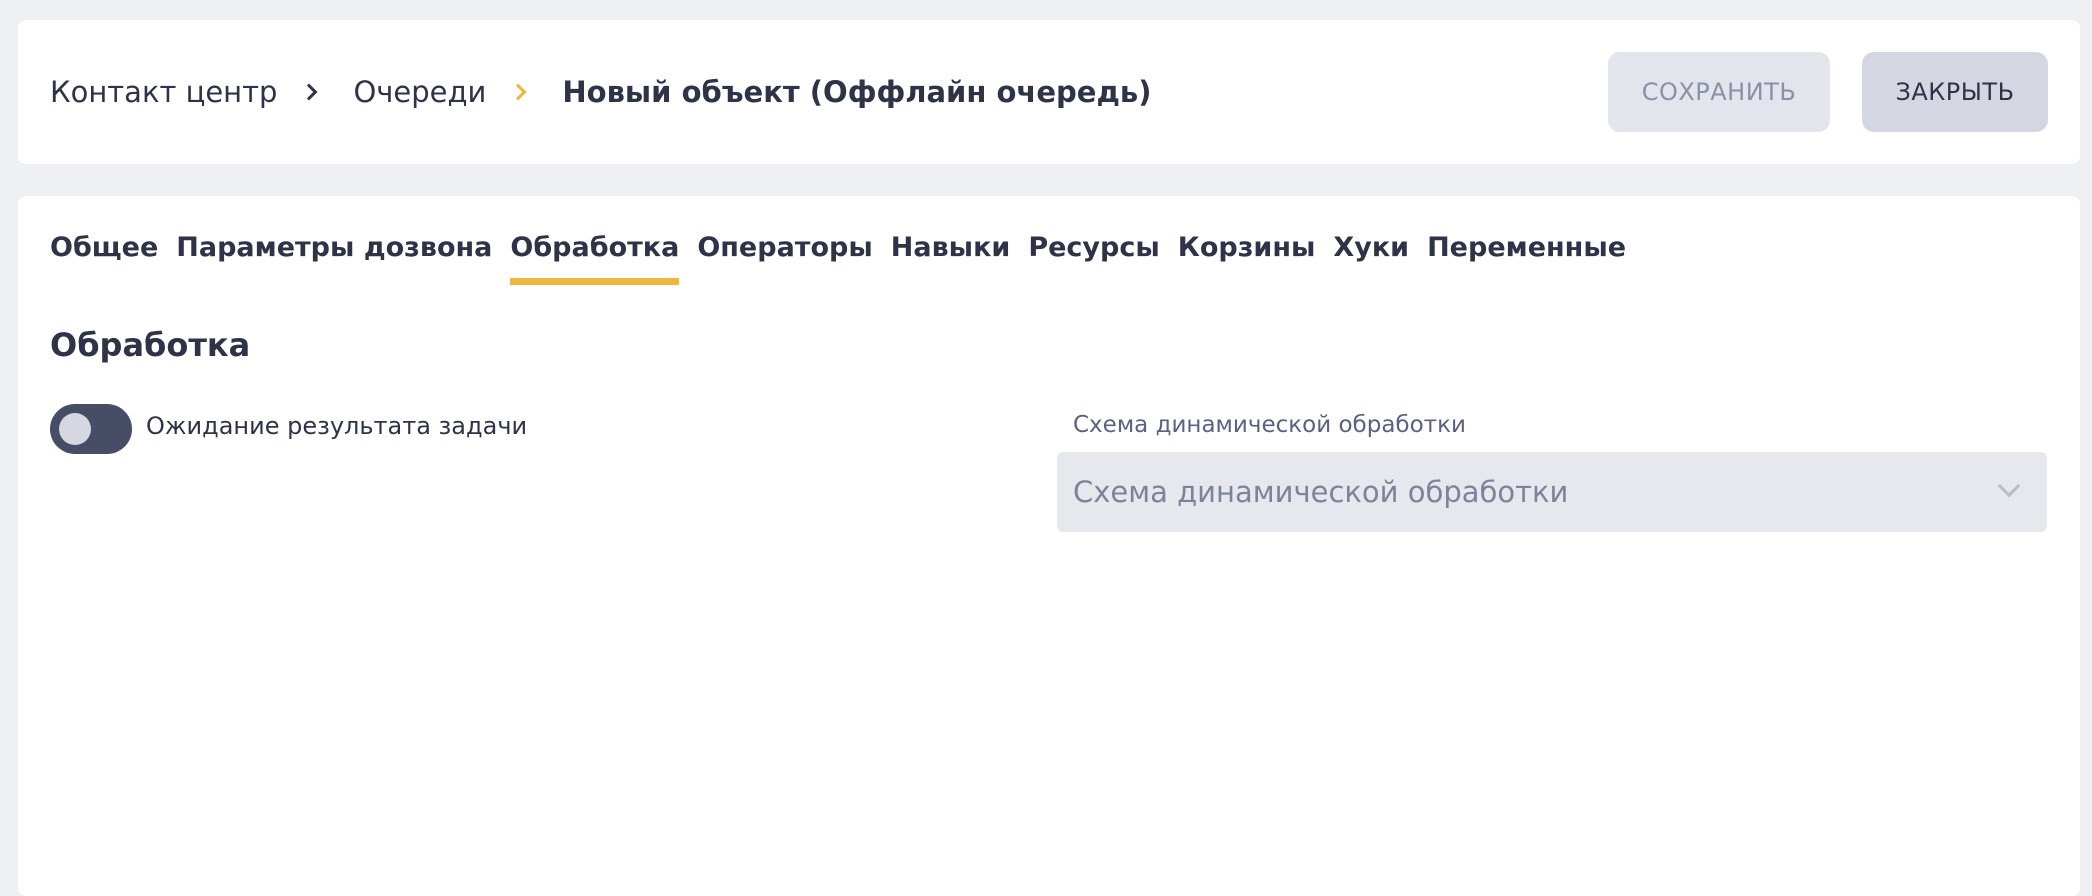  I want to click on tab-baskets: Корзины, so click(1247, 258).